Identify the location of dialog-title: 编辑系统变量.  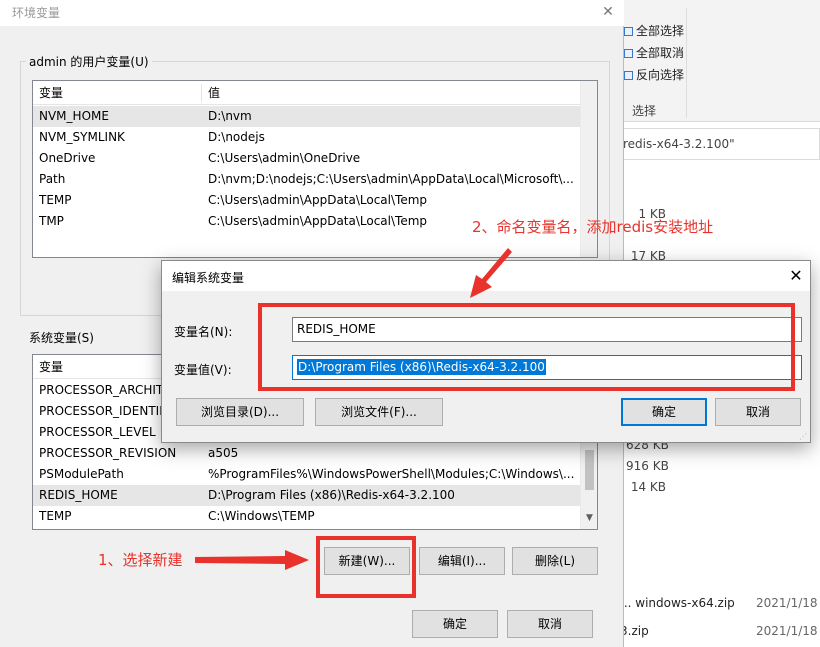
(208, 278).